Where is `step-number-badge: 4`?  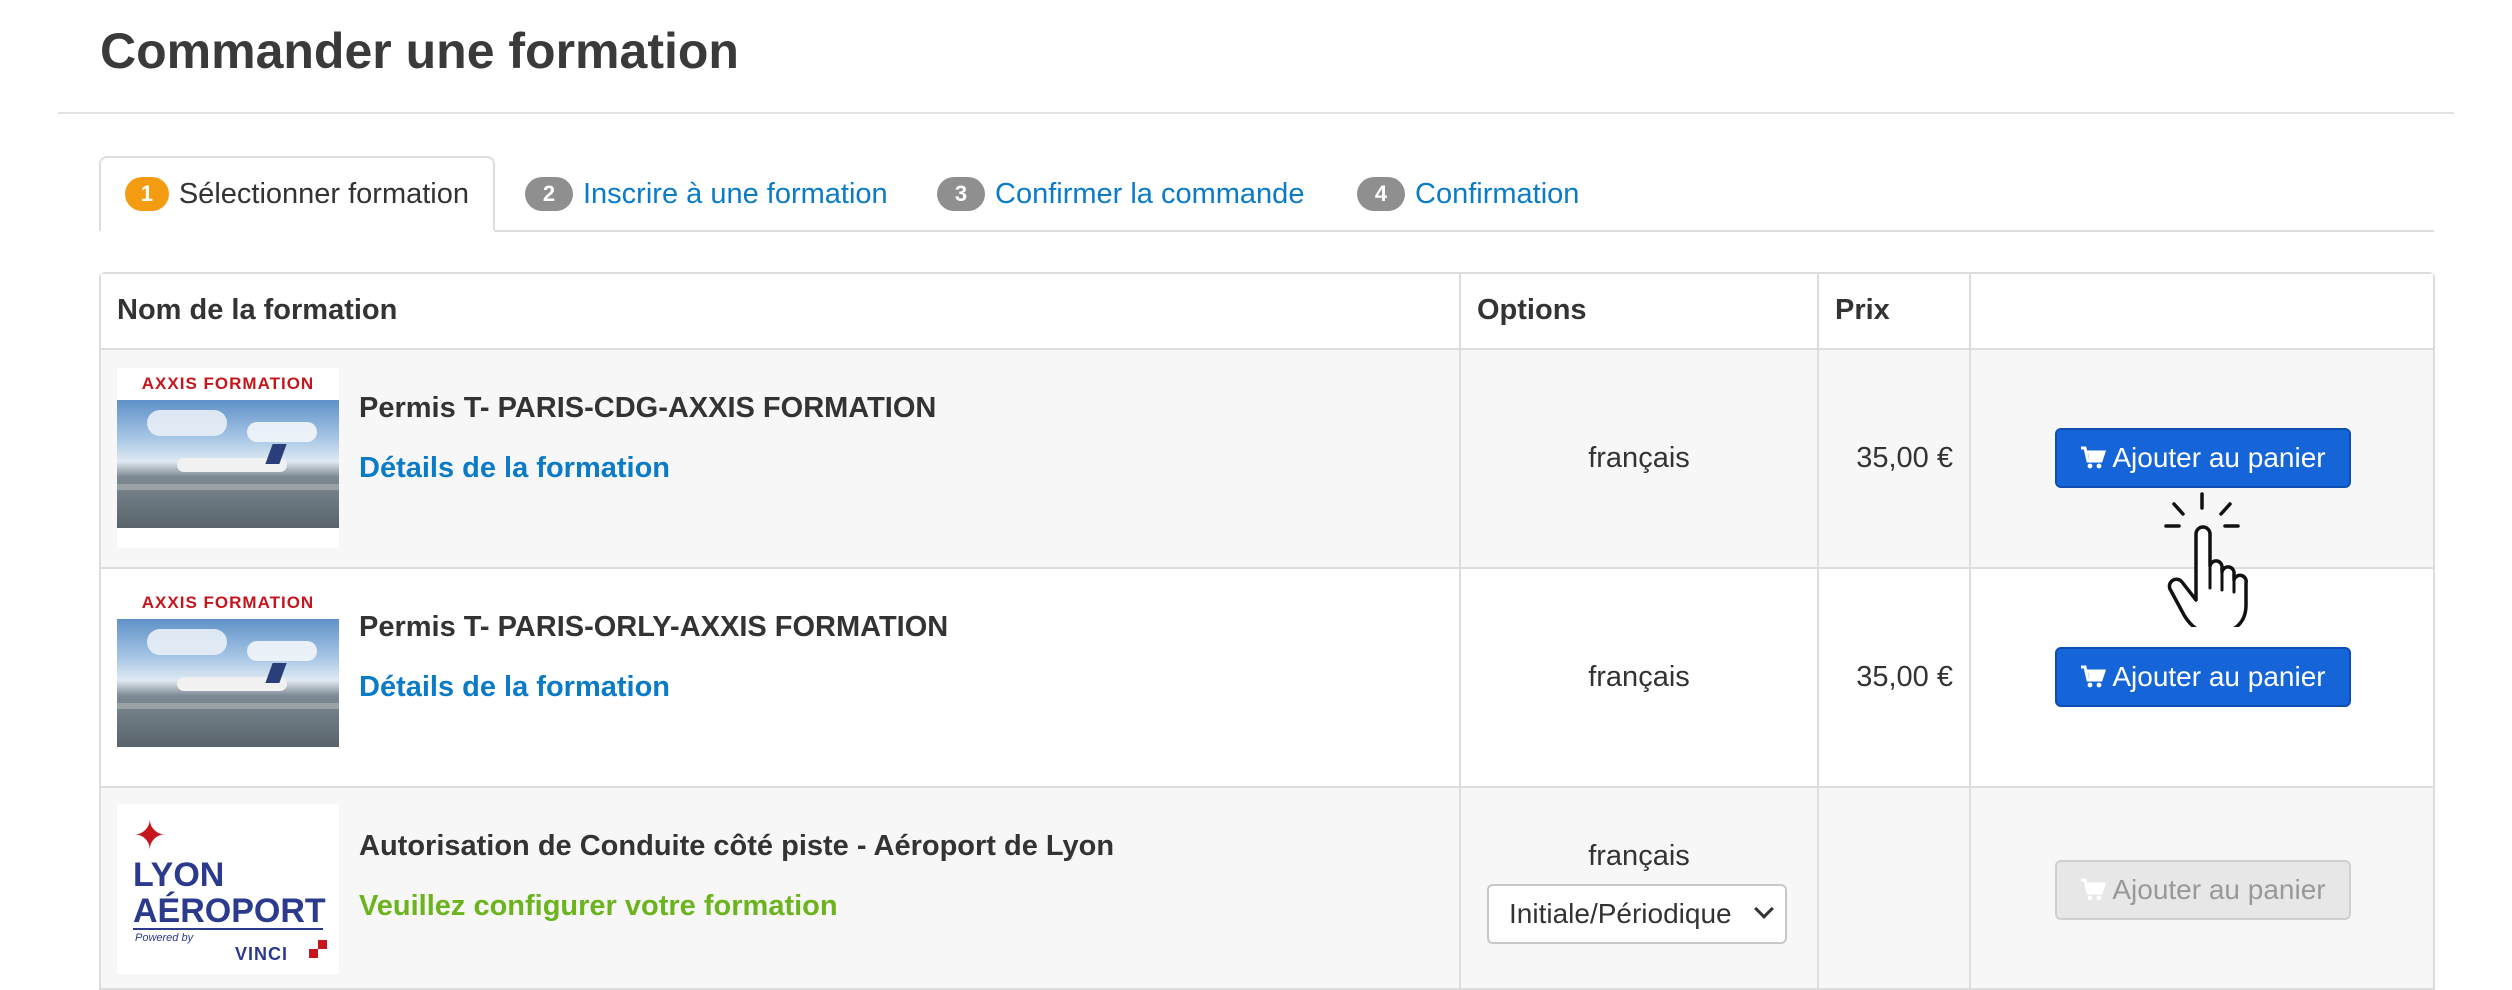 step-number-badge: 4 is located at coordinates (1381, 194).